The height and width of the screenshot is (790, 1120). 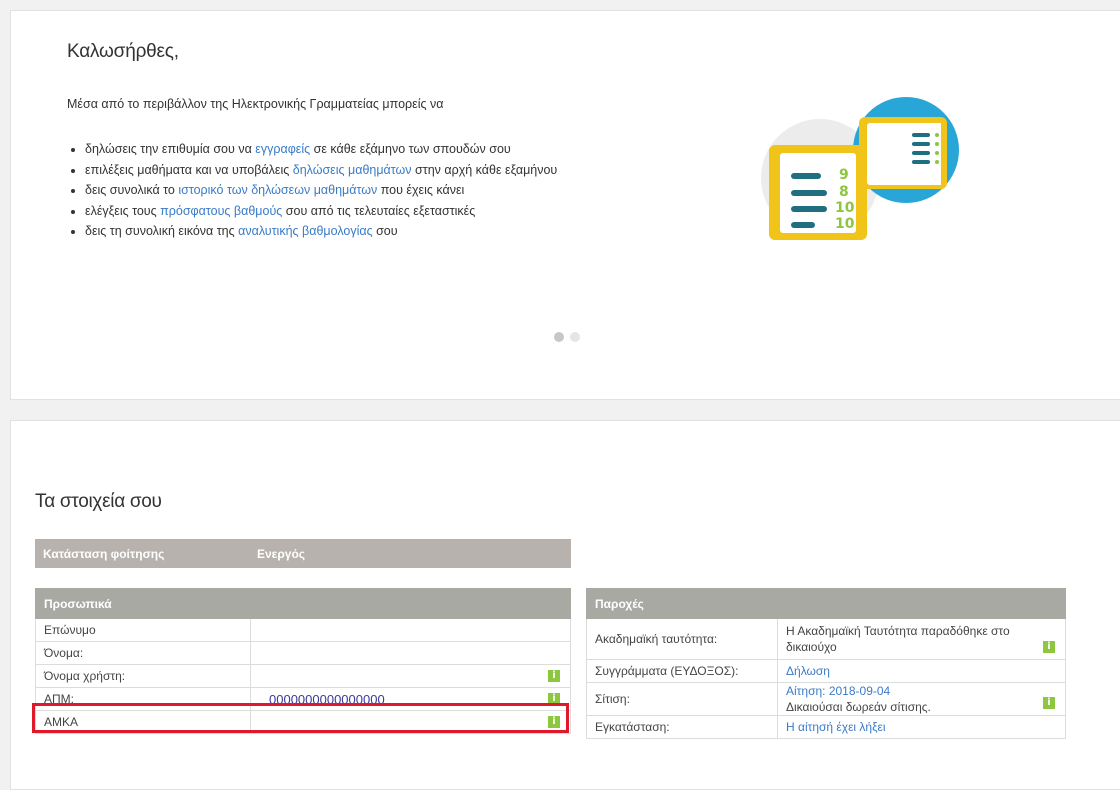 I want to click on textbooks-declaration-link: Δήλωση, so click(x=808, y=671).